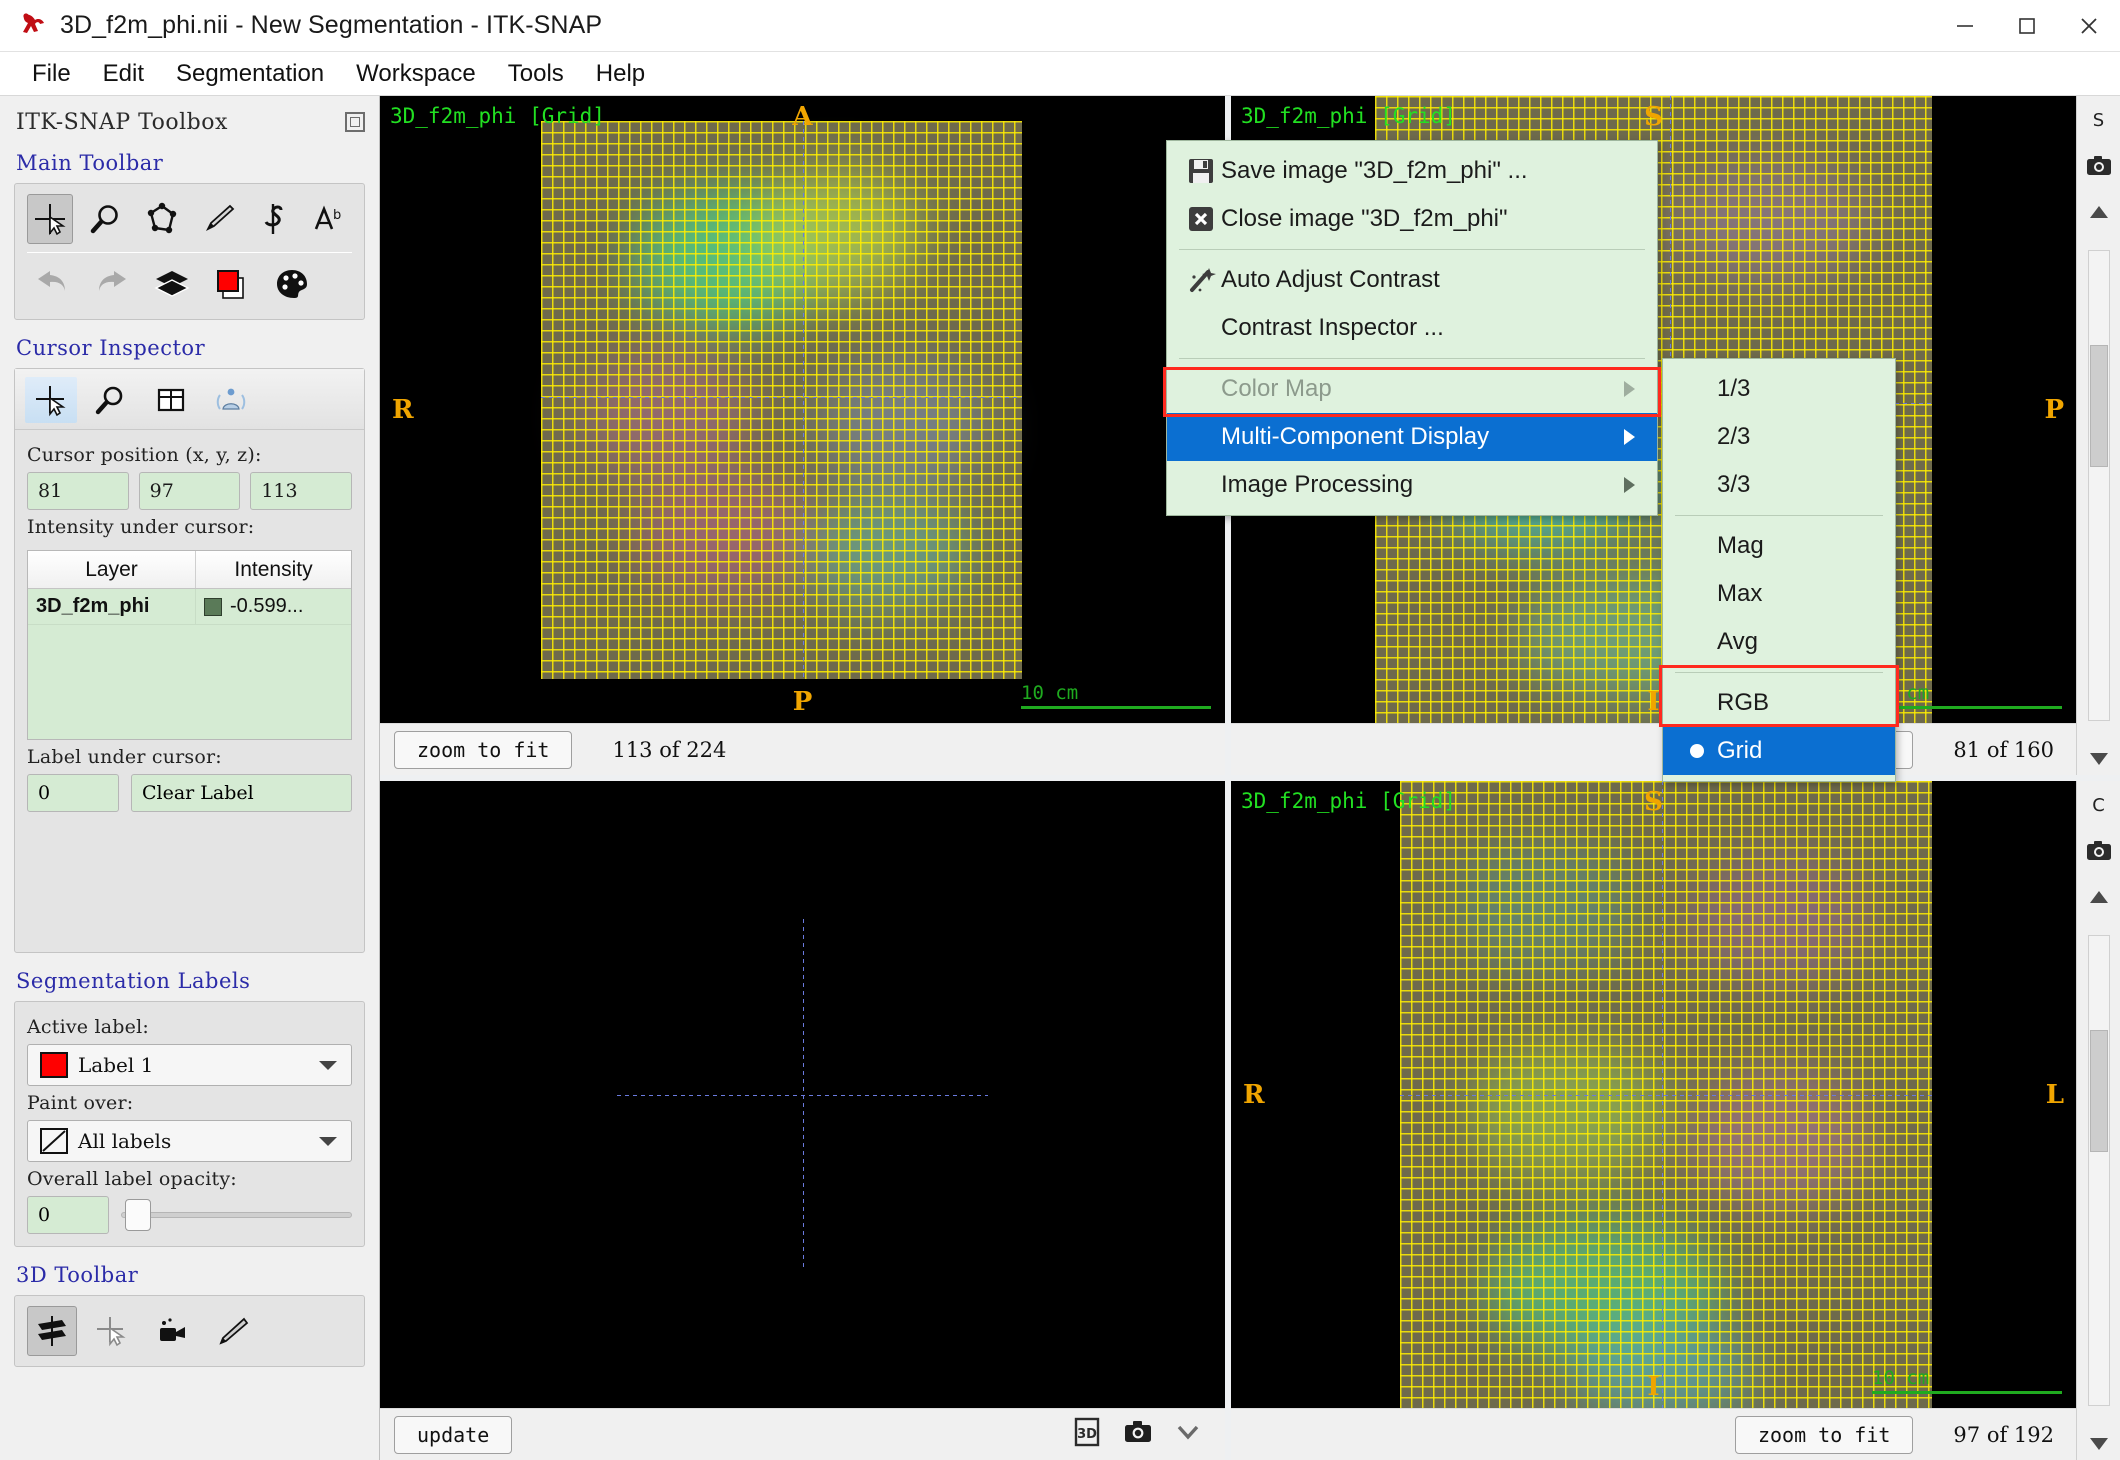  Describe the element at coordinates (1779, 594) in the screenshot. I see `submenu-item-max: Max` at that location.